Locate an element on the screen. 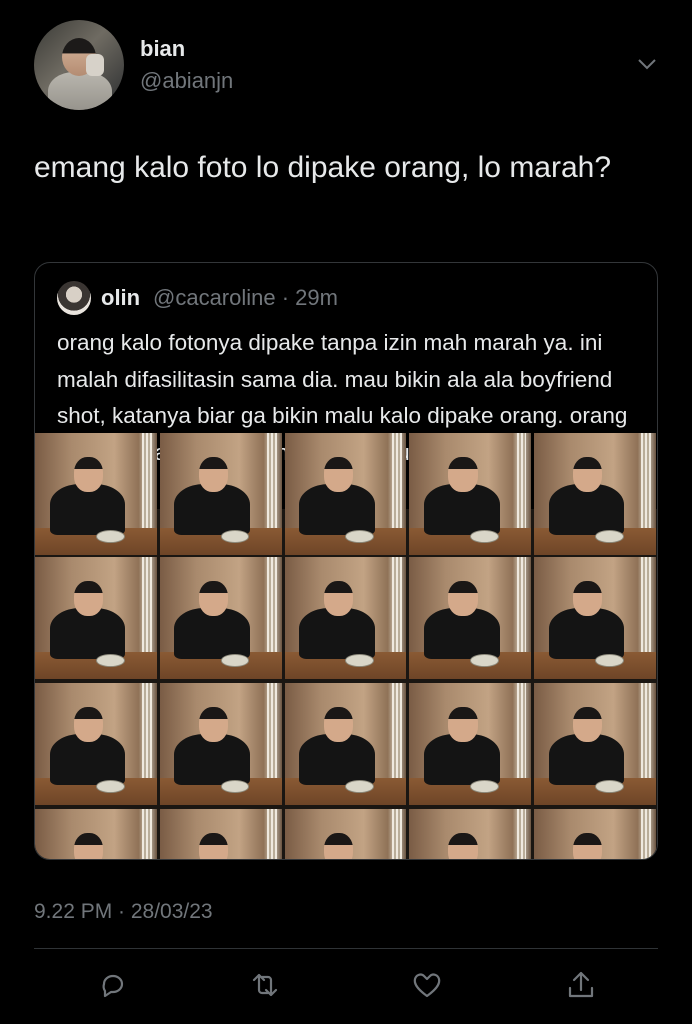  avatar-phone is located at coordinates (95, 65).